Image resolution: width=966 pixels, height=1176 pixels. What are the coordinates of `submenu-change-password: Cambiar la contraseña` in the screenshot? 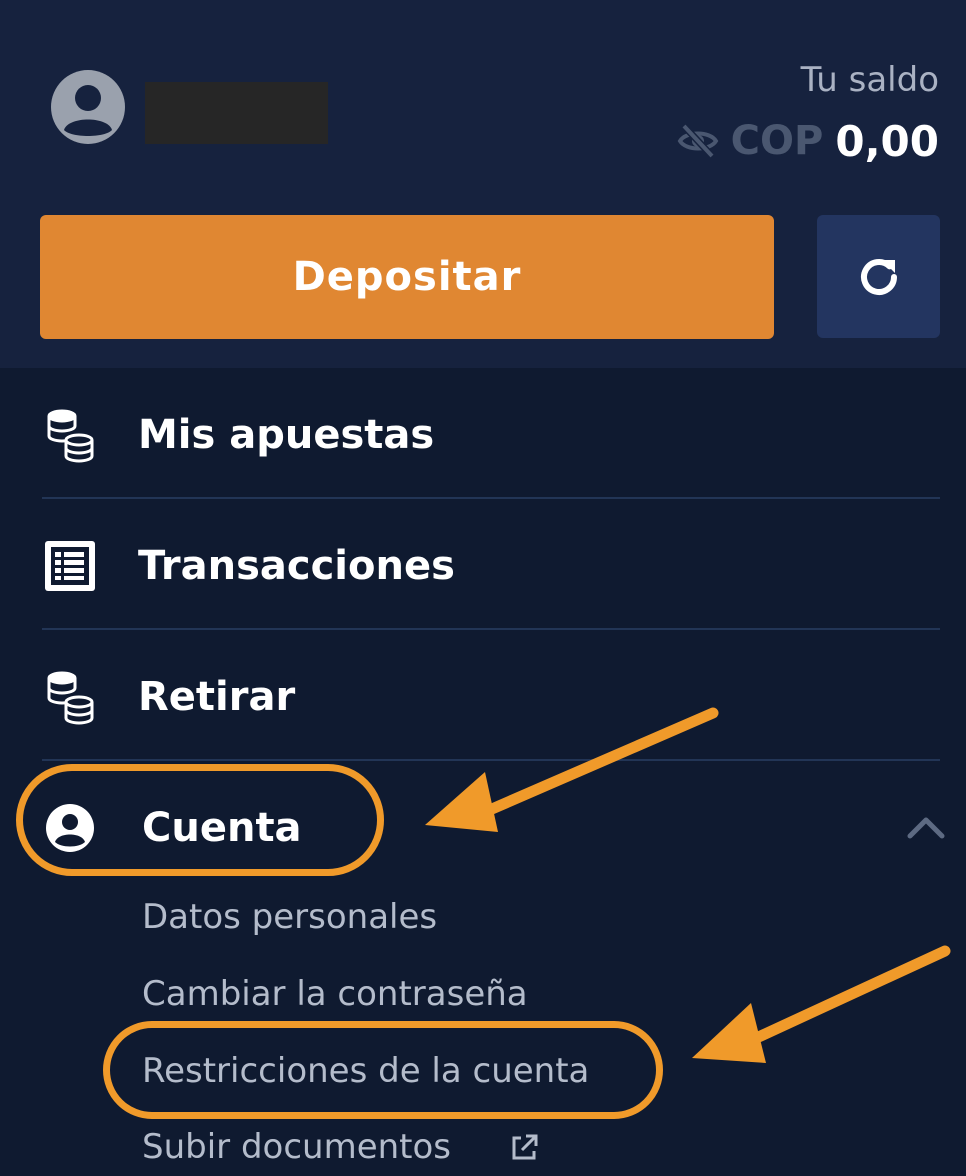 It's located at (335, 994).